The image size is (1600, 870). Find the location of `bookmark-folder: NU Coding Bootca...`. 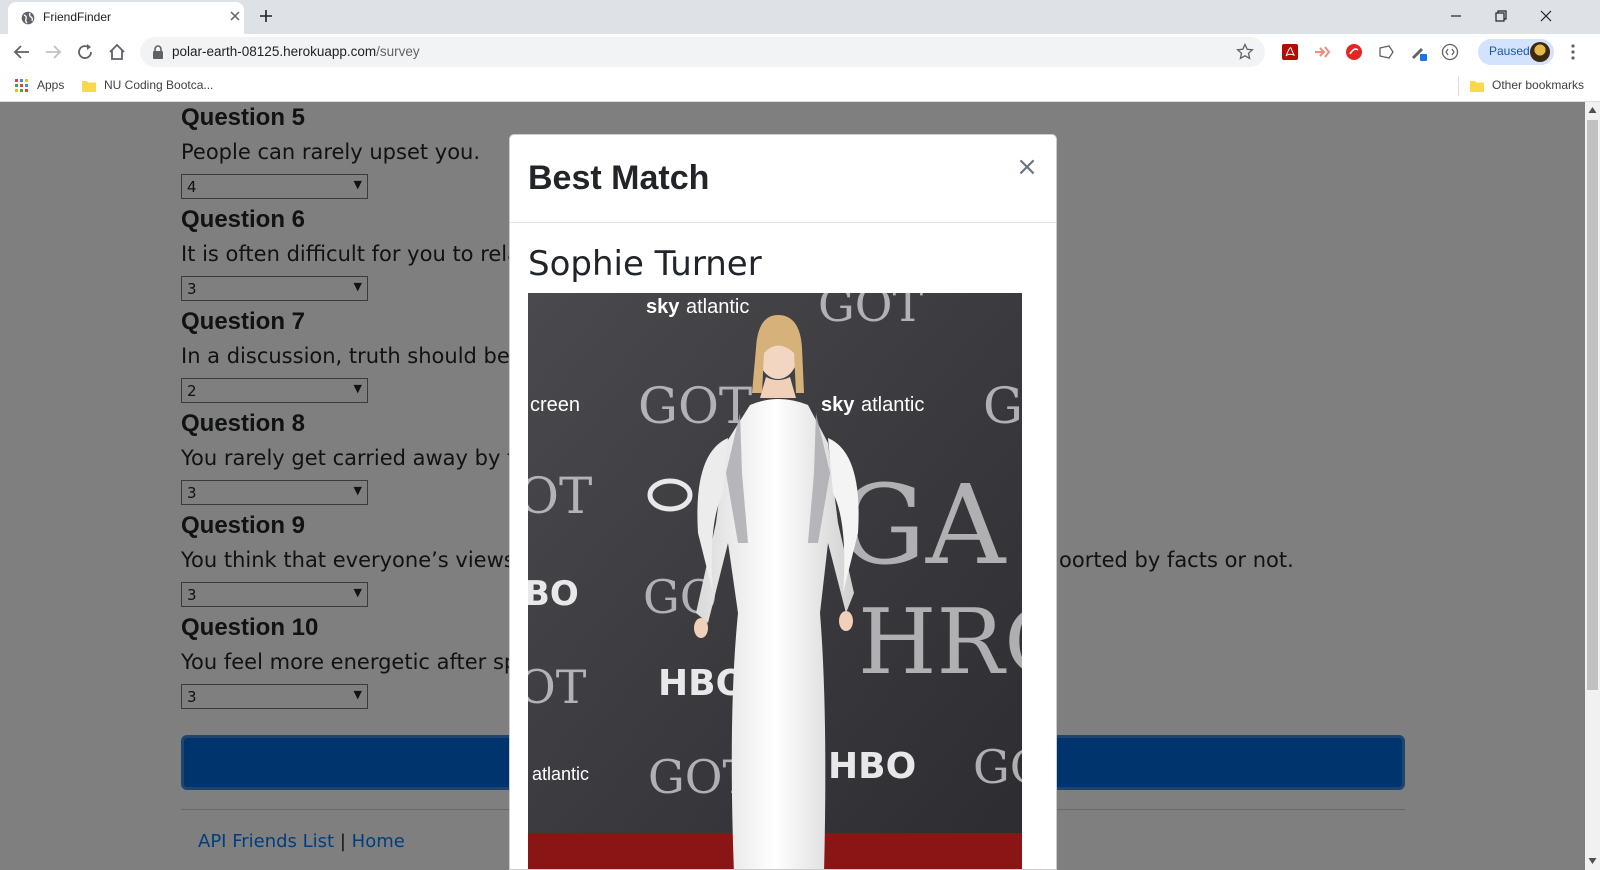

bookmark-folder: NU Coding Bootca... is located at coordinates (158, 85).